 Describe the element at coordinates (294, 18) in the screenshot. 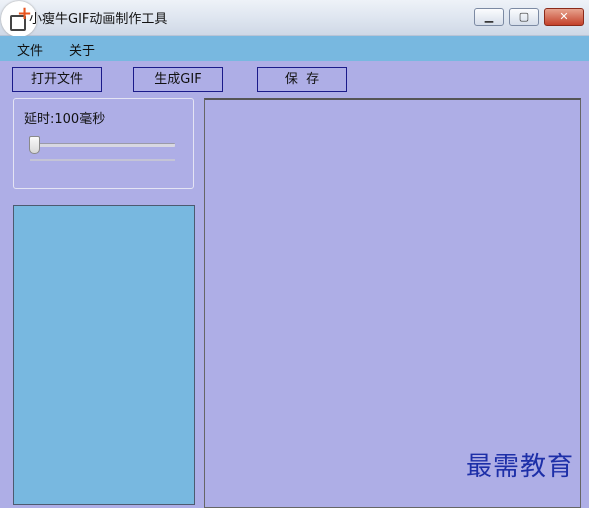

I see `title-bar: + 小瘦牛GIF动画制作工具 ▁ ▢ ✕` at that location.